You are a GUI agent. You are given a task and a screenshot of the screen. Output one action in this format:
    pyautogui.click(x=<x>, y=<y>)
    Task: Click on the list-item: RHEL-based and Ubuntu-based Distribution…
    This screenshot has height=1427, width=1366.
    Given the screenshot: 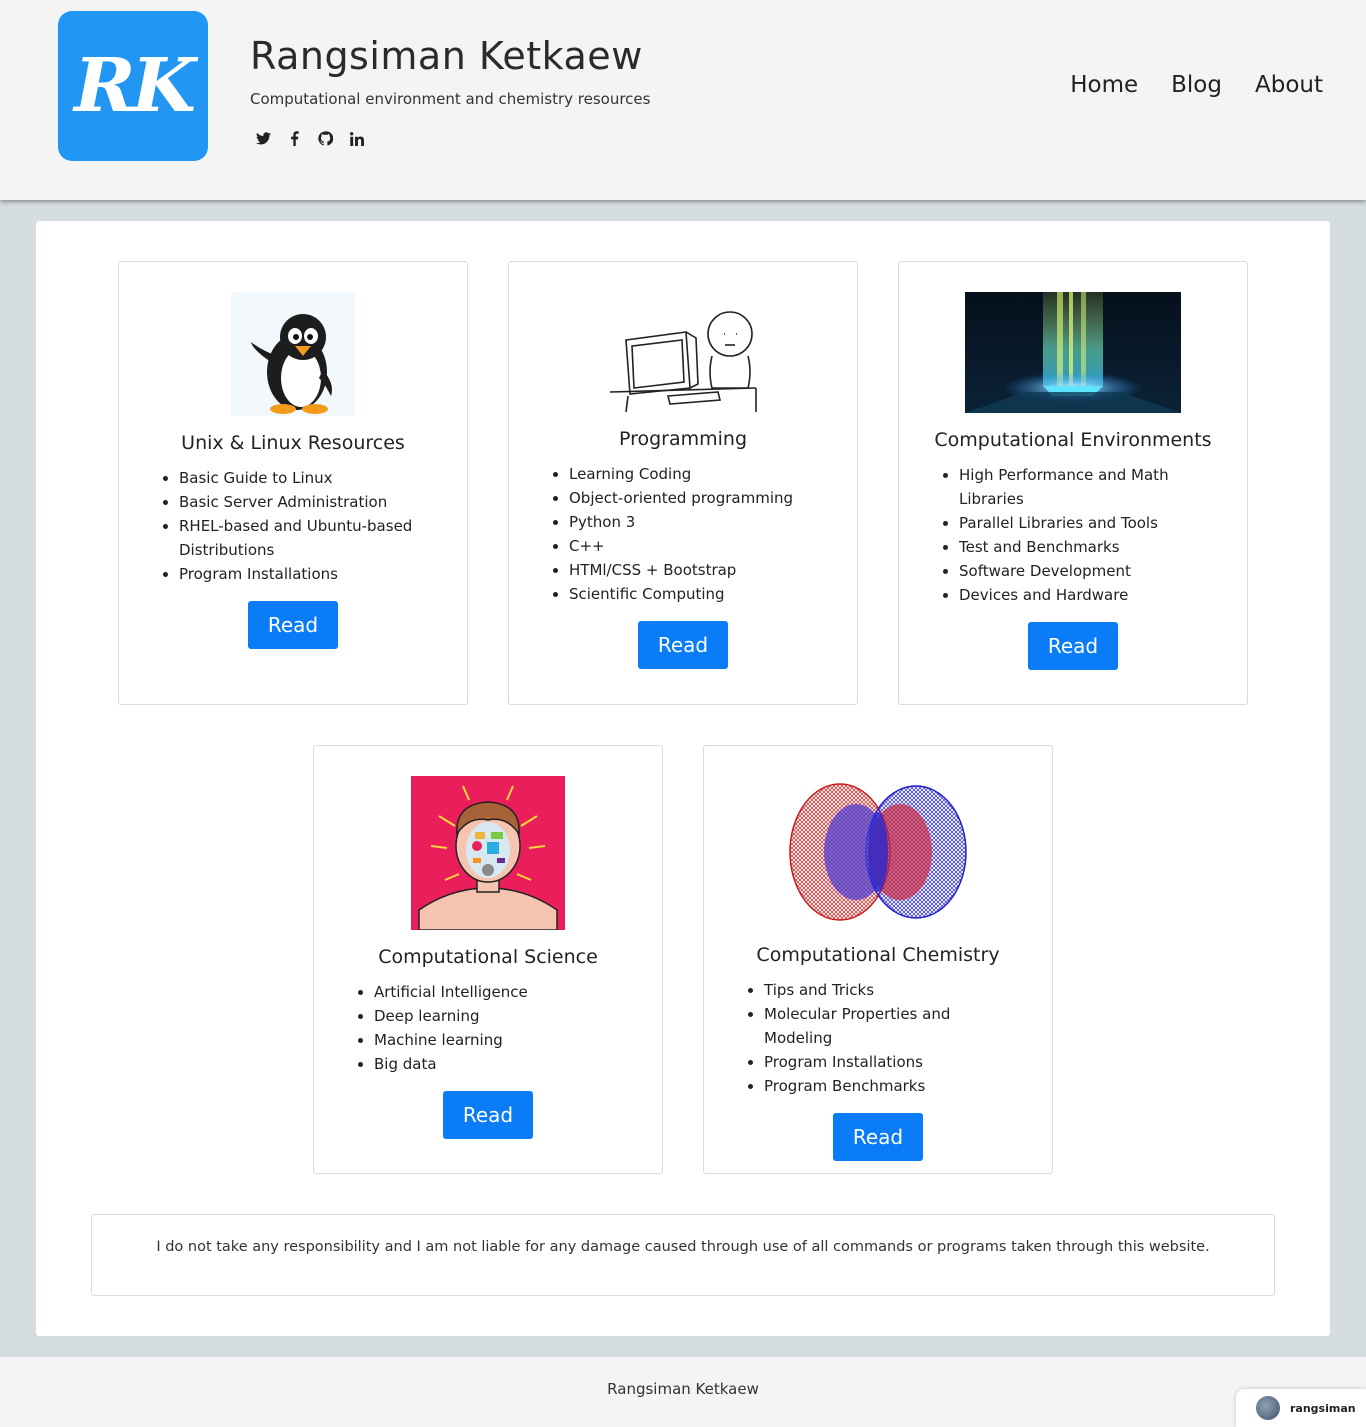 What is the action you would take?
    pyautogui.click(x=304, y=538)
    